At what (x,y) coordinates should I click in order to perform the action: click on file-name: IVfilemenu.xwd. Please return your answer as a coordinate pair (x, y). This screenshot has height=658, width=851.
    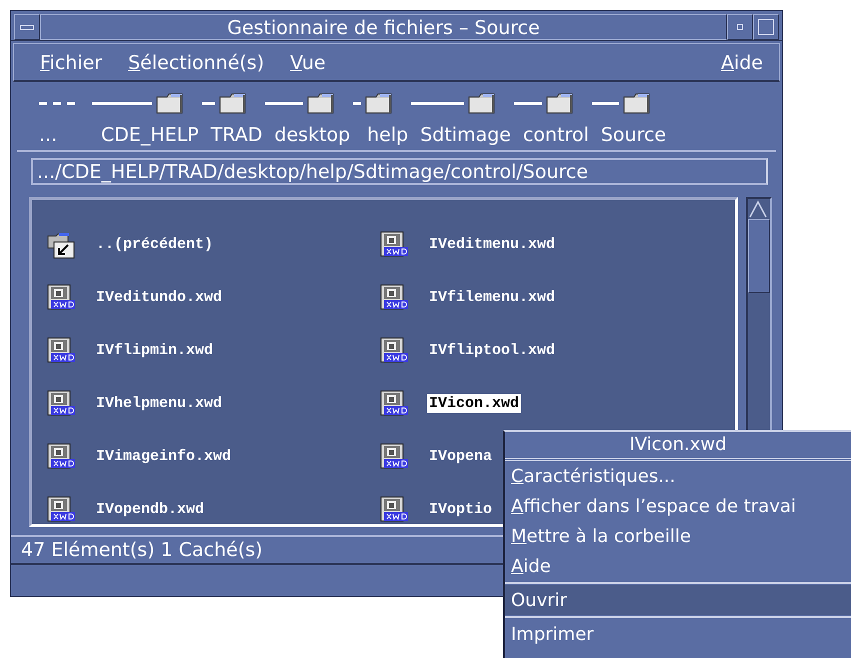
    Looking at the image, I should click on (492, 297).